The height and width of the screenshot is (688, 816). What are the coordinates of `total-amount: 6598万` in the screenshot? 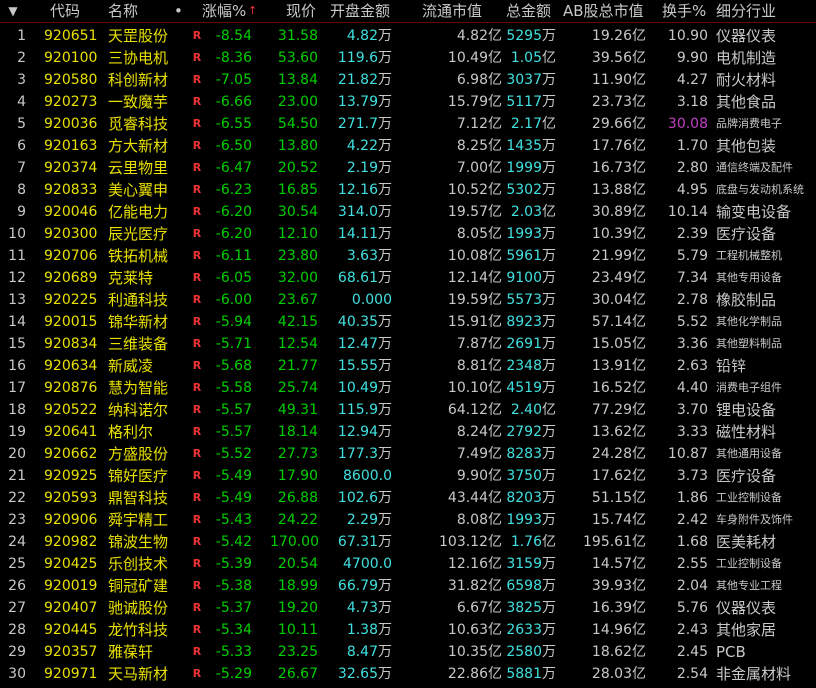 It's located at (531, 586).